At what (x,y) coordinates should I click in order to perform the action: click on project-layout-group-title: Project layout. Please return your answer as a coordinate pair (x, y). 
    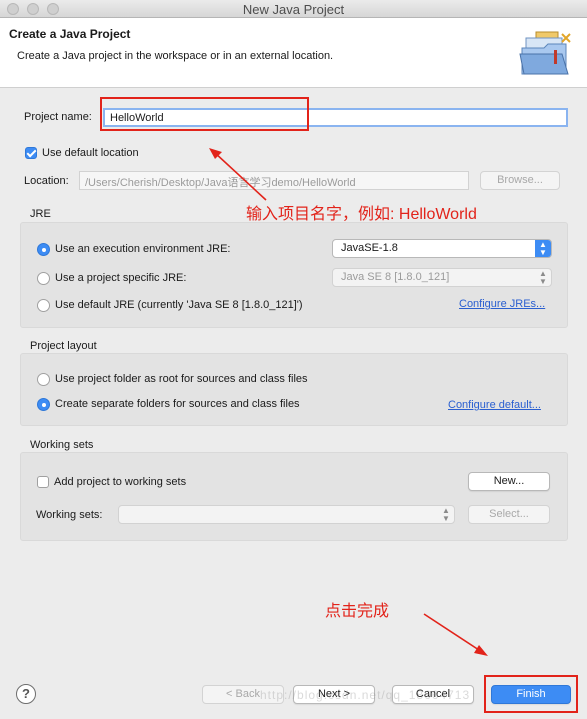
    Looking at the image, I should click on (63, 346).